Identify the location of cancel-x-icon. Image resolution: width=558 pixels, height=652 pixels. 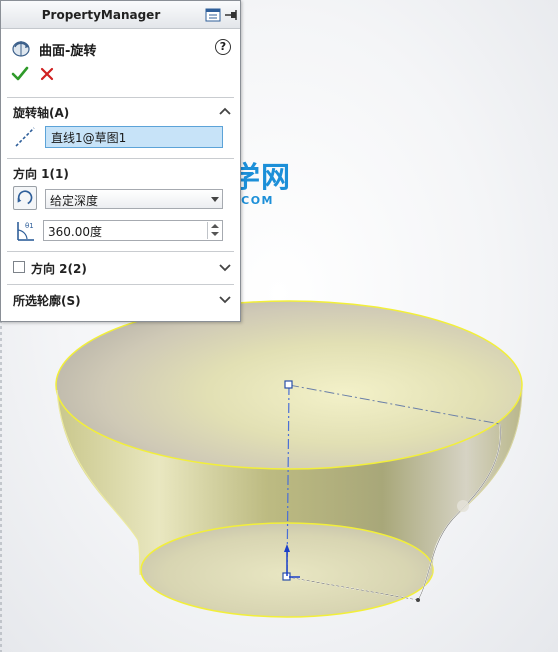
(47, 74).